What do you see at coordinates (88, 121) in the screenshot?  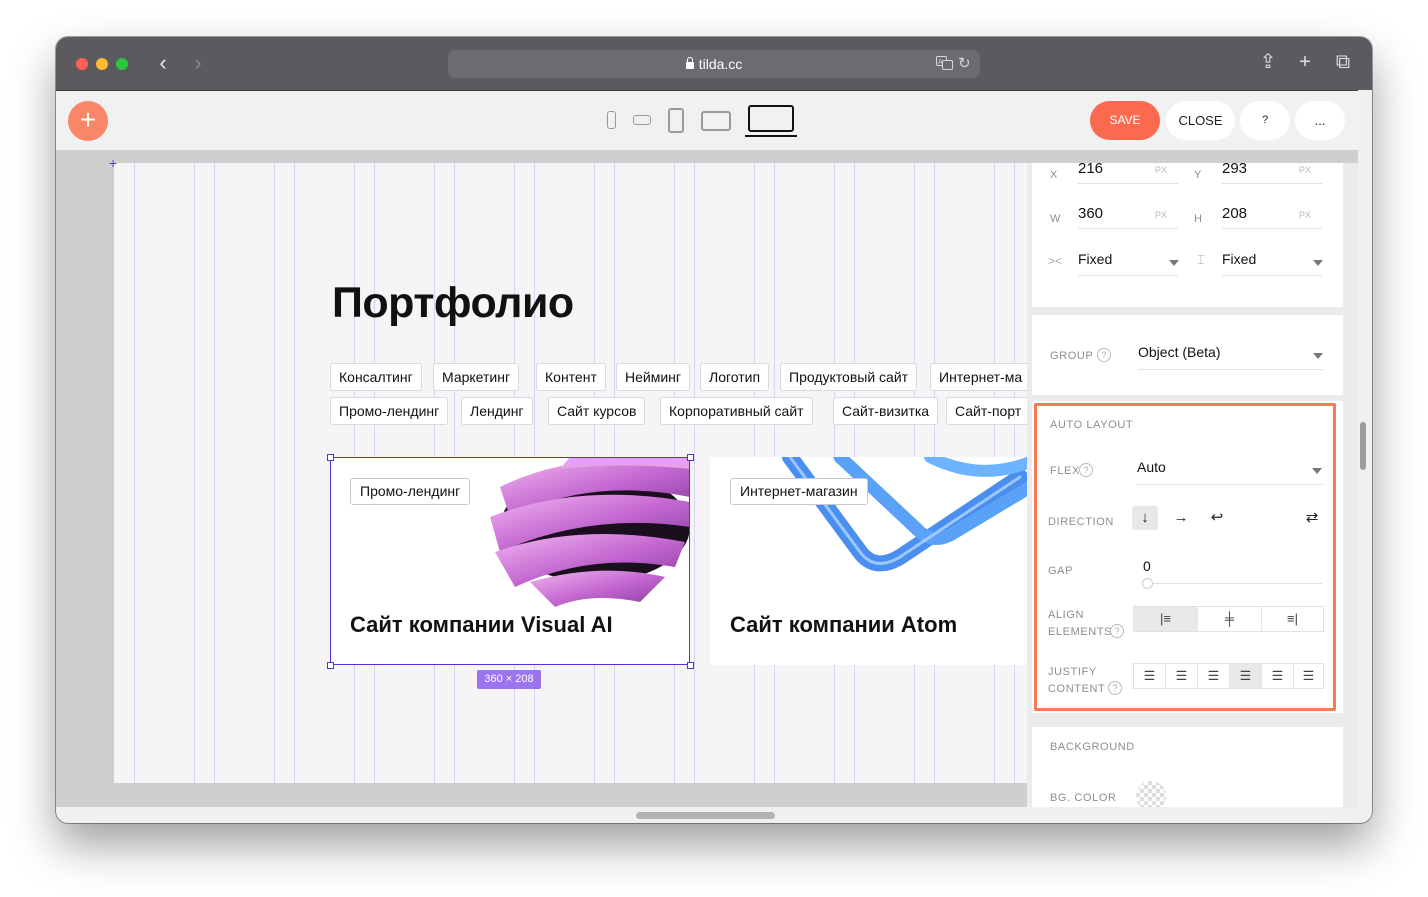 I see `add-element-button: +` at bounding box center [88, 121].